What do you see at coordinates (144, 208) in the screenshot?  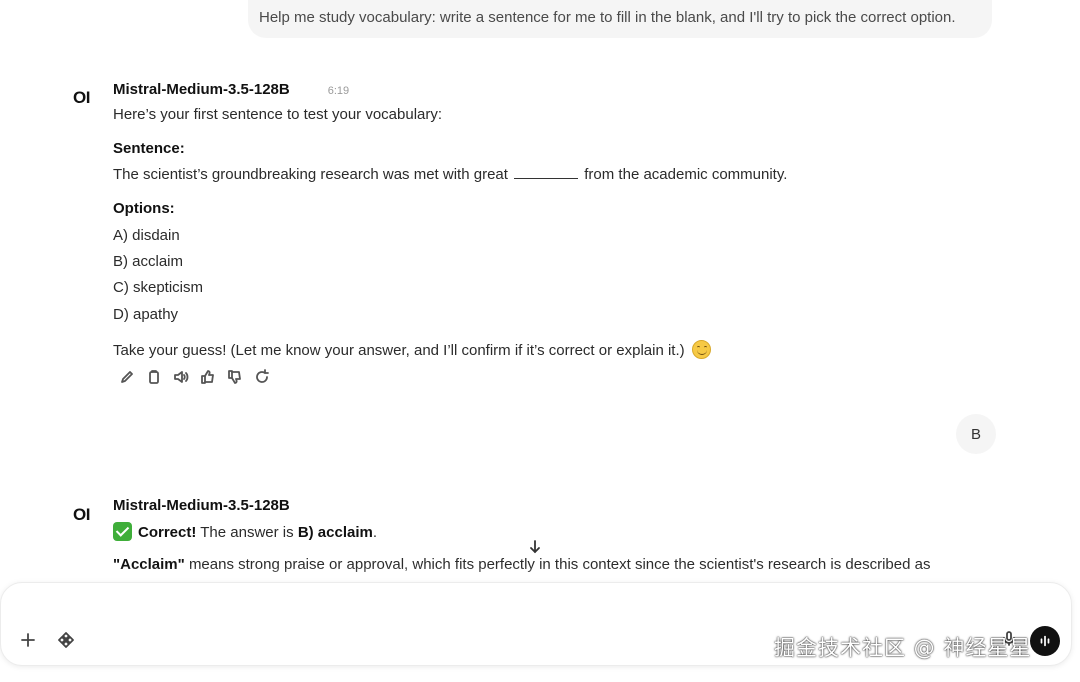 I see `options-heading: Options:` at bounding box center [144, 208].